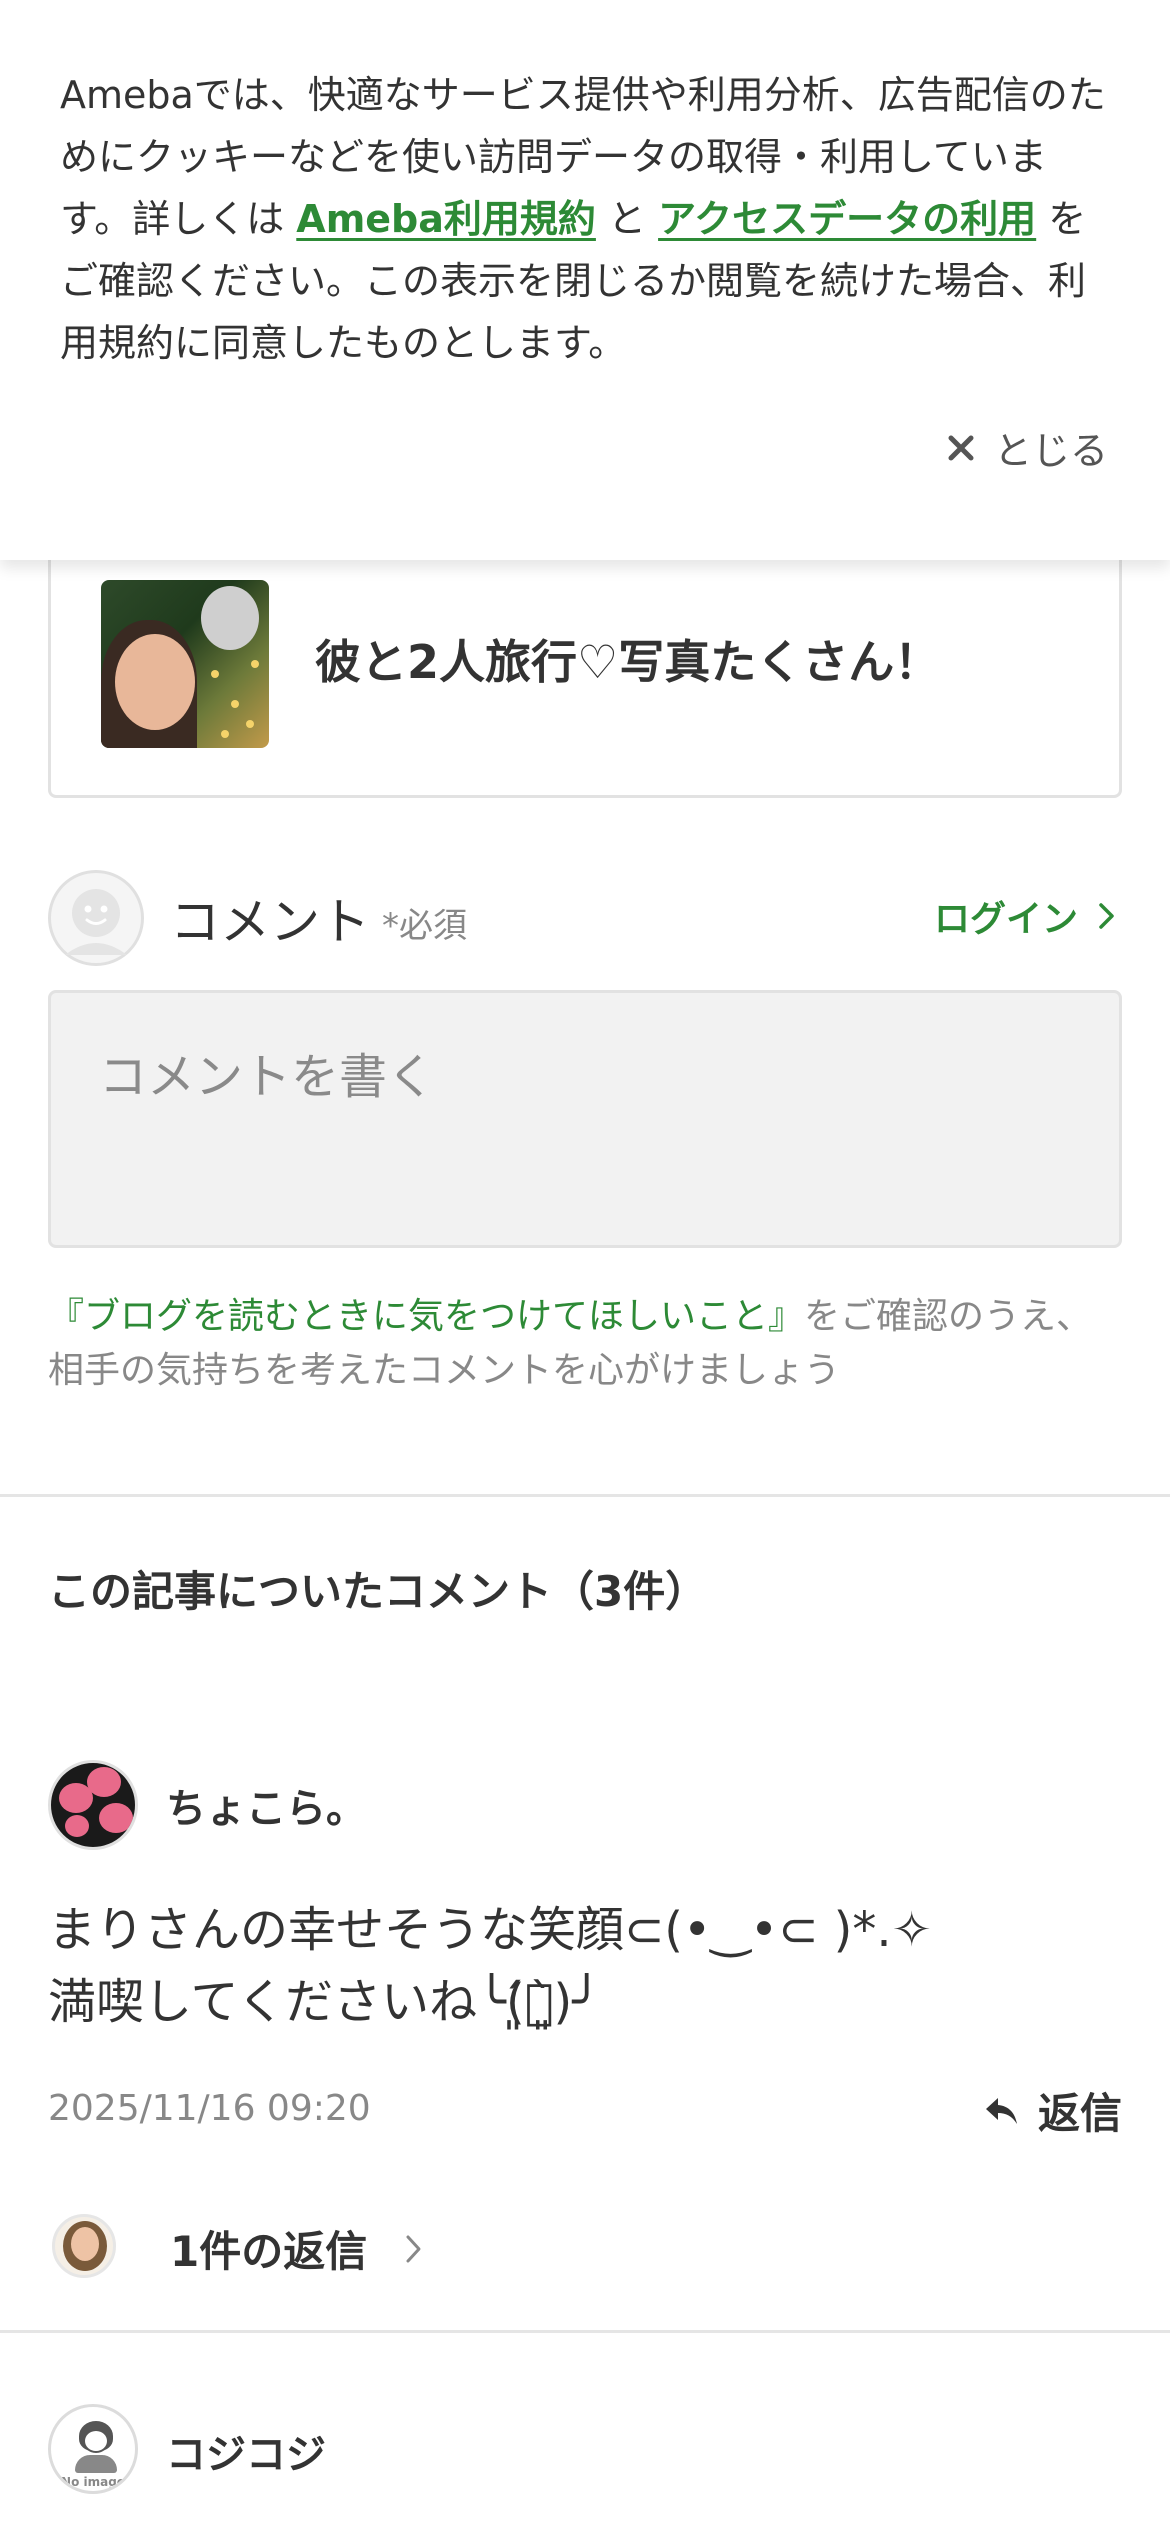 The height and width of the screenshot is (2532, 1170). Describe the element at coordinates (490, 1930) in the screenshot. I see `comment-line: まりさんの幸せそうな笑顔⊂(•‿•⊂ )*.✧` at that location.